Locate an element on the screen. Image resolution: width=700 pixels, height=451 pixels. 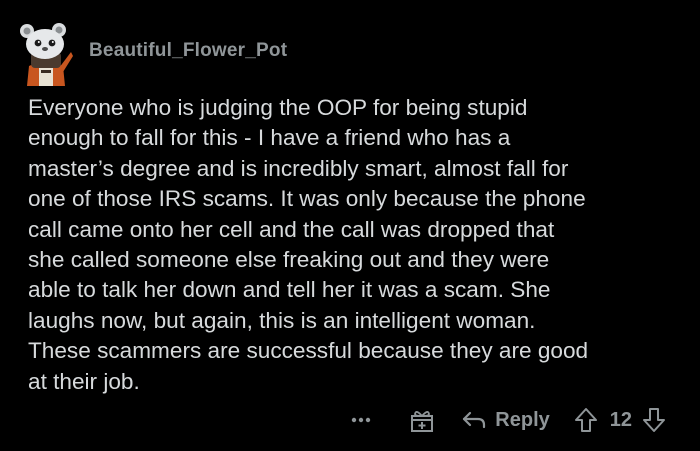
more-options-button is located at coordinates (361, 420).